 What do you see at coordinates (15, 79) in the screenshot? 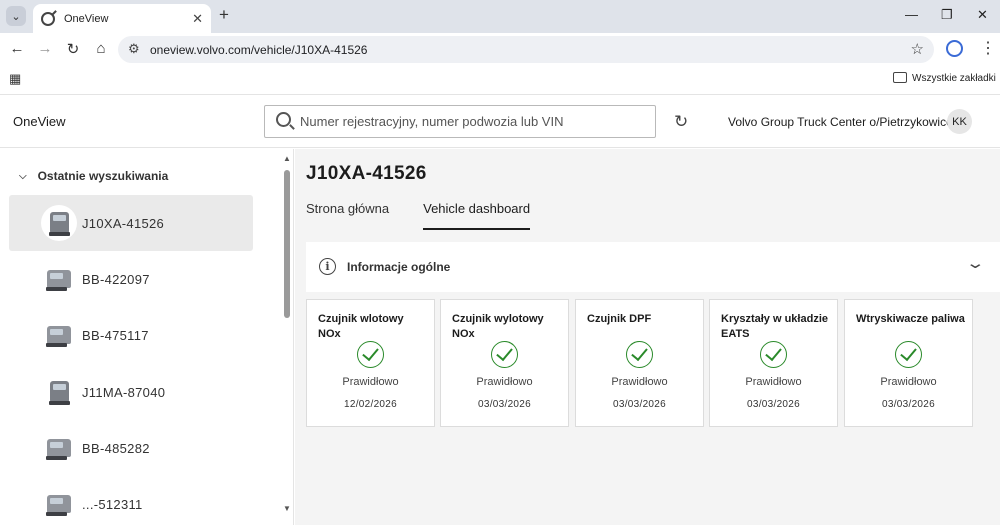
I see `apps-grid-icon: ▦` at bounding box center [15, 79].